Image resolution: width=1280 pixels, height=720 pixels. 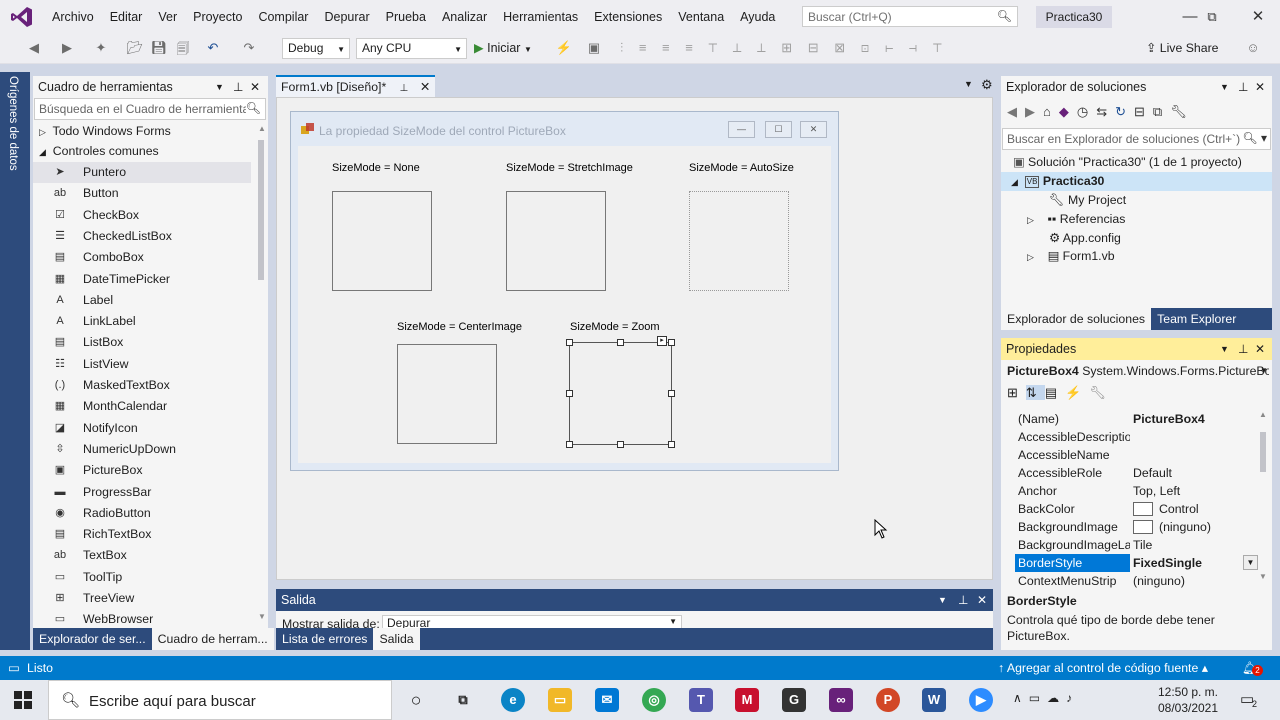 What do you see at coordinates (741, 129) in the screenshot?
I see `form-minimize-icon: —` at bounding box center [741, 129].